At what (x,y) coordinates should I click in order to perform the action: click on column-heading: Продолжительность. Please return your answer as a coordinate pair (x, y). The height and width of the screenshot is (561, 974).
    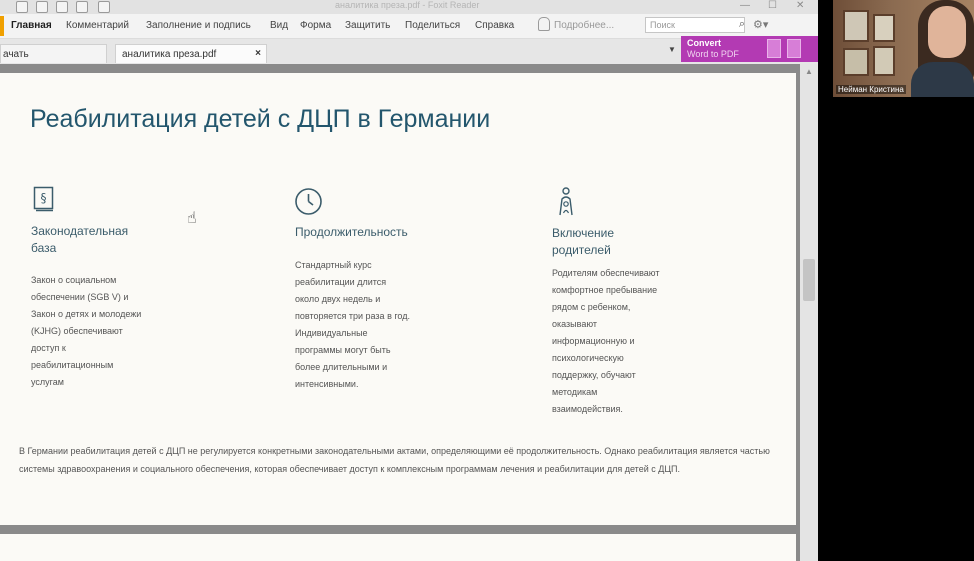
    Looking at the image, I should click on (351, 232).